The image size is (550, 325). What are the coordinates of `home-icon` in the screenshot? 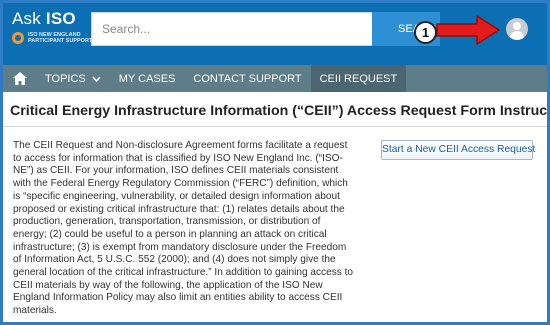 It's located at (20, 78).